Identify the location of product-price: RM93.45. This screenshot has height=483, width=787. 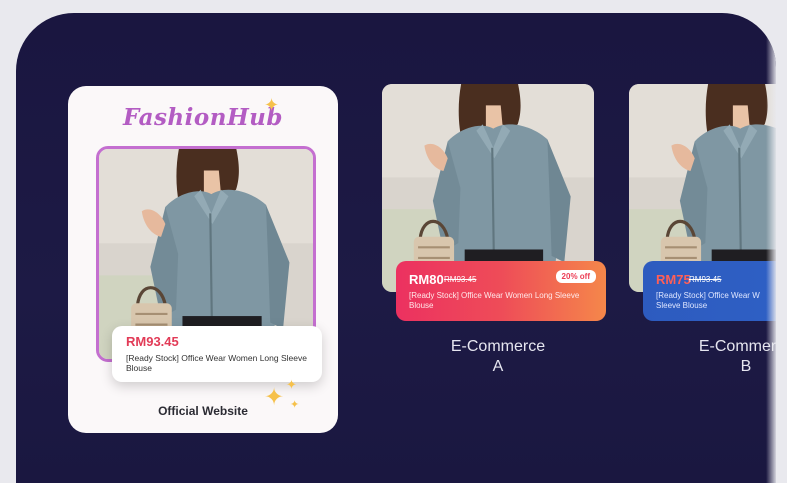
(152, 341).